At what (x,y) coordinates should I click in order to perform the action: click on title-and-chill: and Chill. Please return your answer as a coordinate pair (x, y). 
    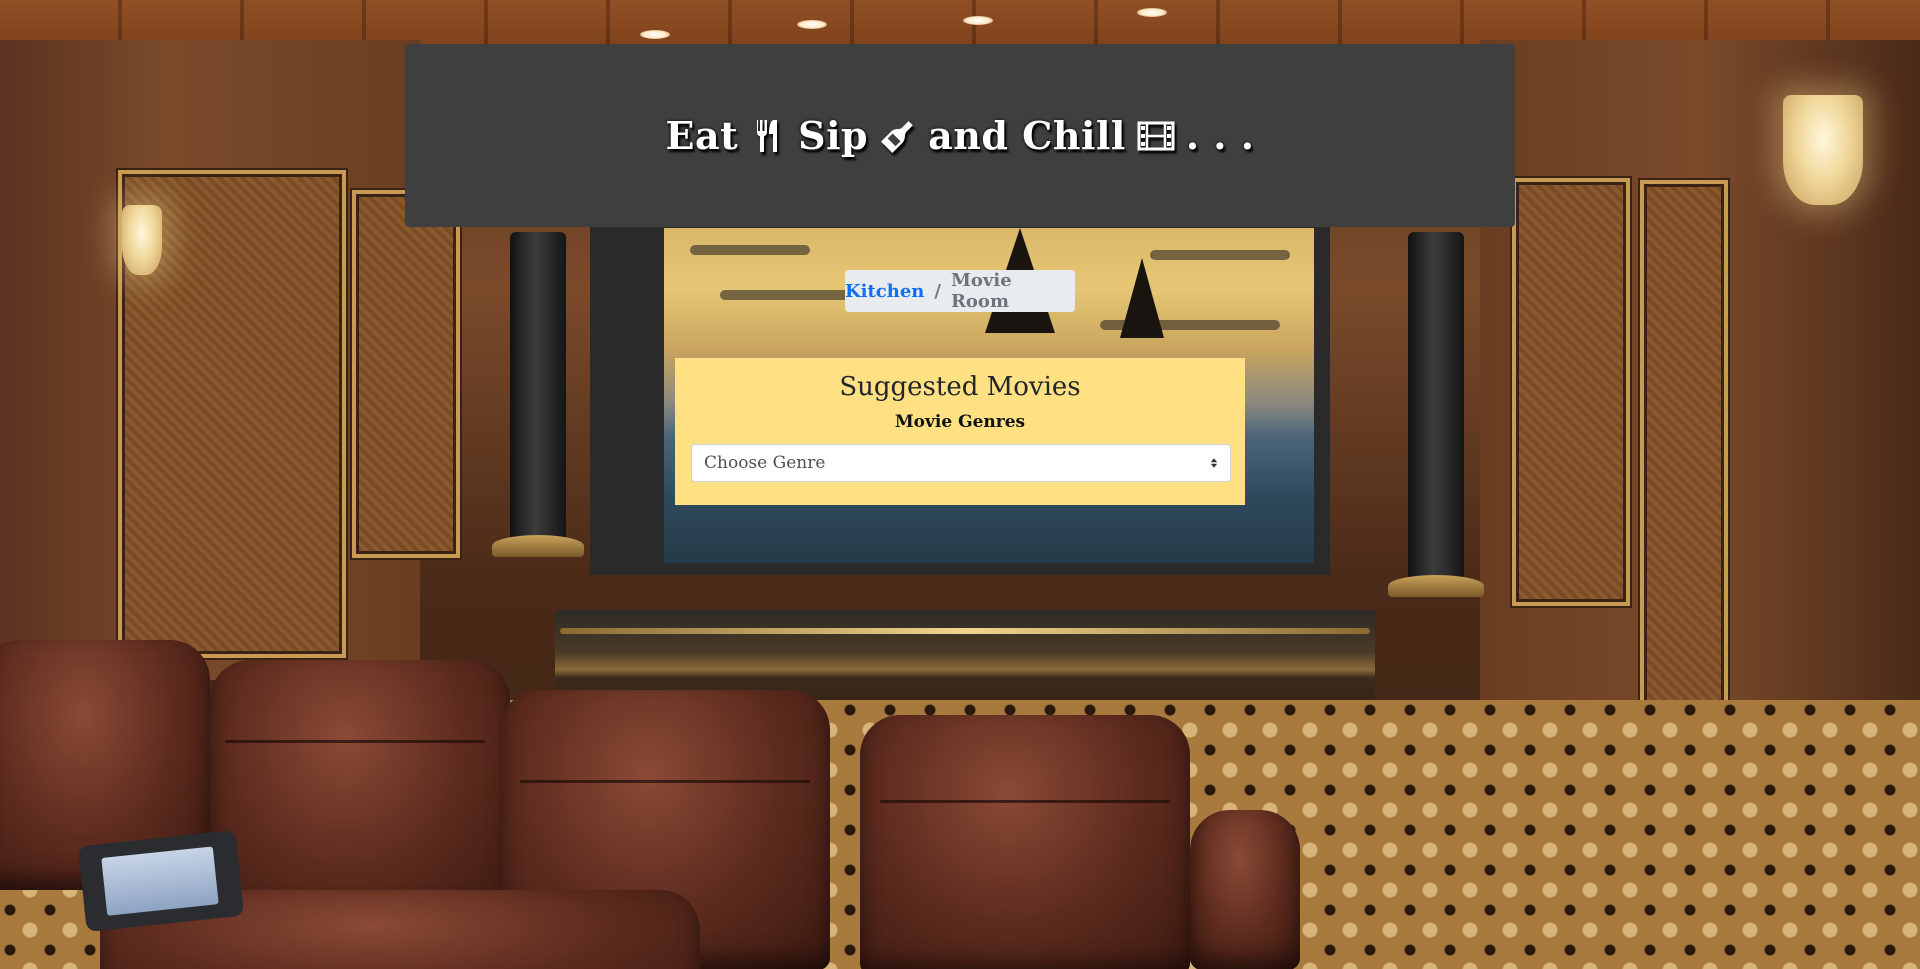
    Looking at the image, I should click on (1027, 135).